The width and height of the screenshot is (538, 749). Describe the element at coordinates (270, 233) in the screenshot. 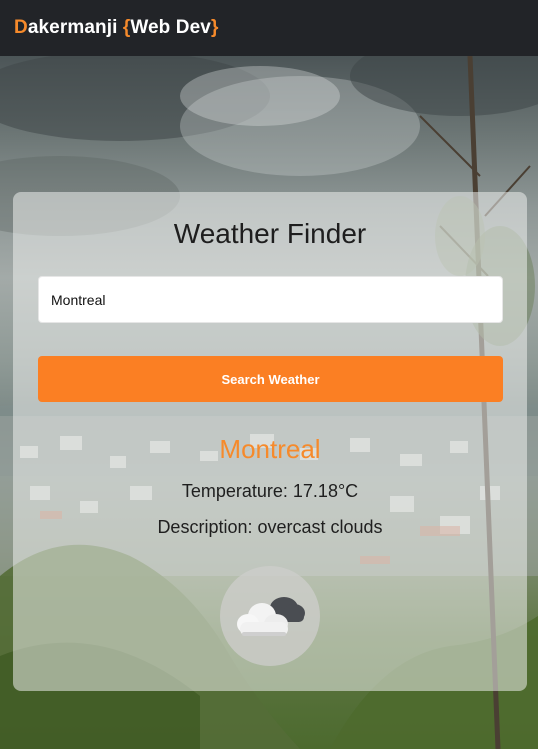

I see `page-title: Weather Finder` at that location.